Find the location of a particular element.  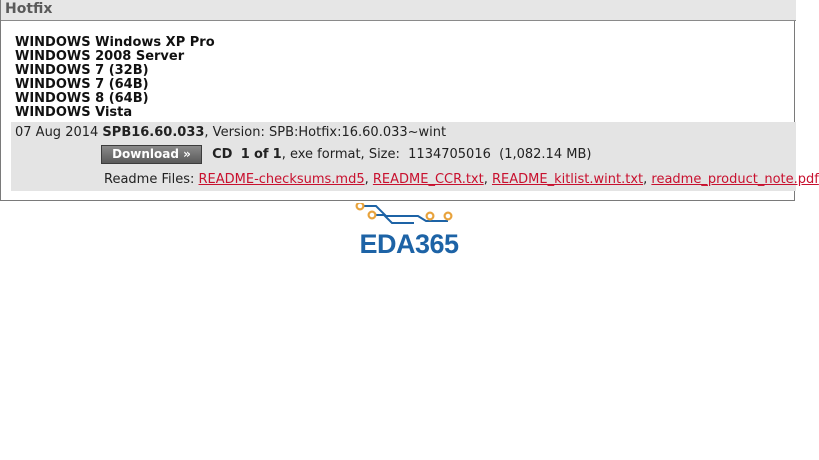

cd-label: CD is located at coordinates (222, 154).